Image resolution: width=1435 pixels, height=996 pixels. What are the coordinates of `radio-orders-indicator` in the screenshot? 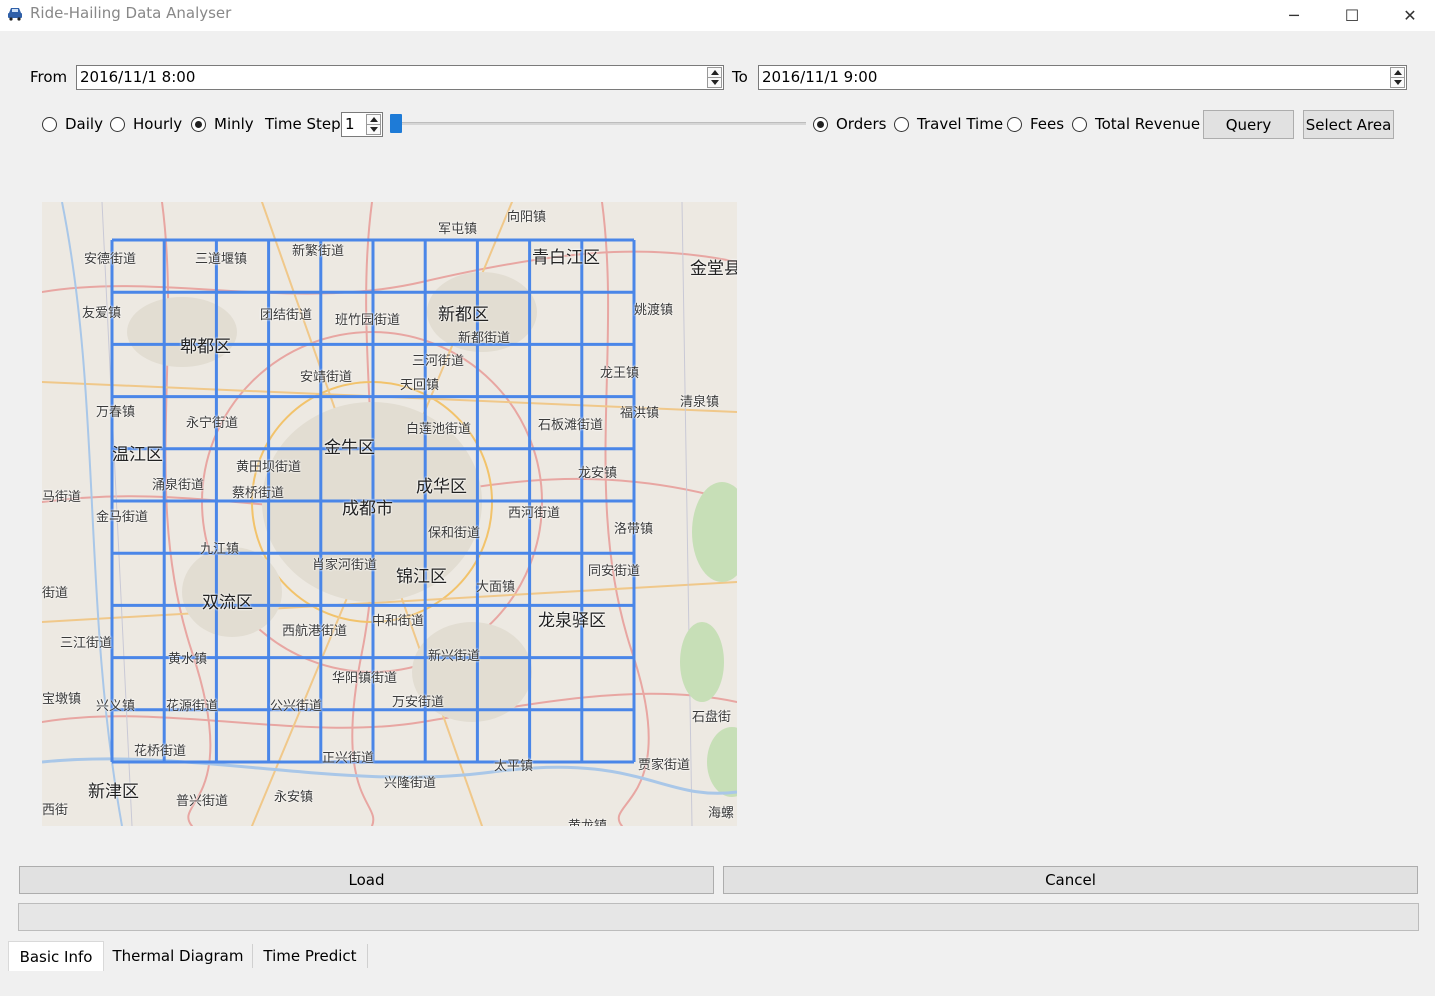 It's located at (820, 124).